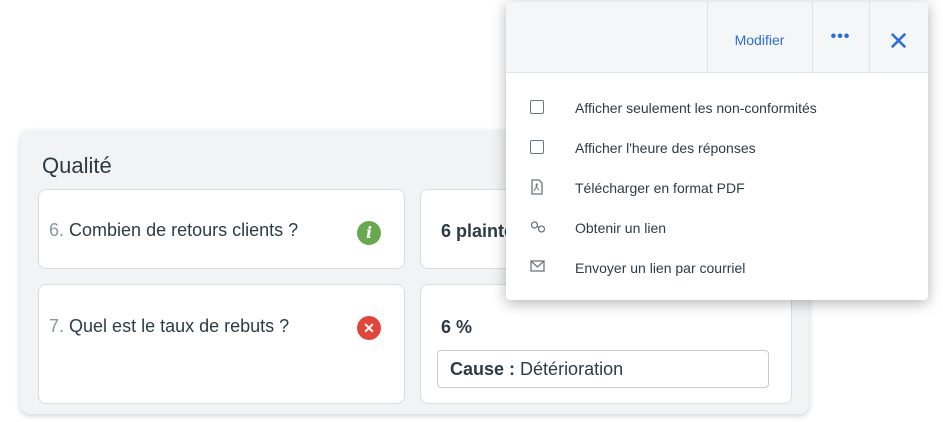 The width and height of the screenshot is (943, 422). What do you see at coordinates (179, 326) in the screenshot?
I see `question-label: Quel est le taux de rebuts ?` at bounding box center [179, 326].